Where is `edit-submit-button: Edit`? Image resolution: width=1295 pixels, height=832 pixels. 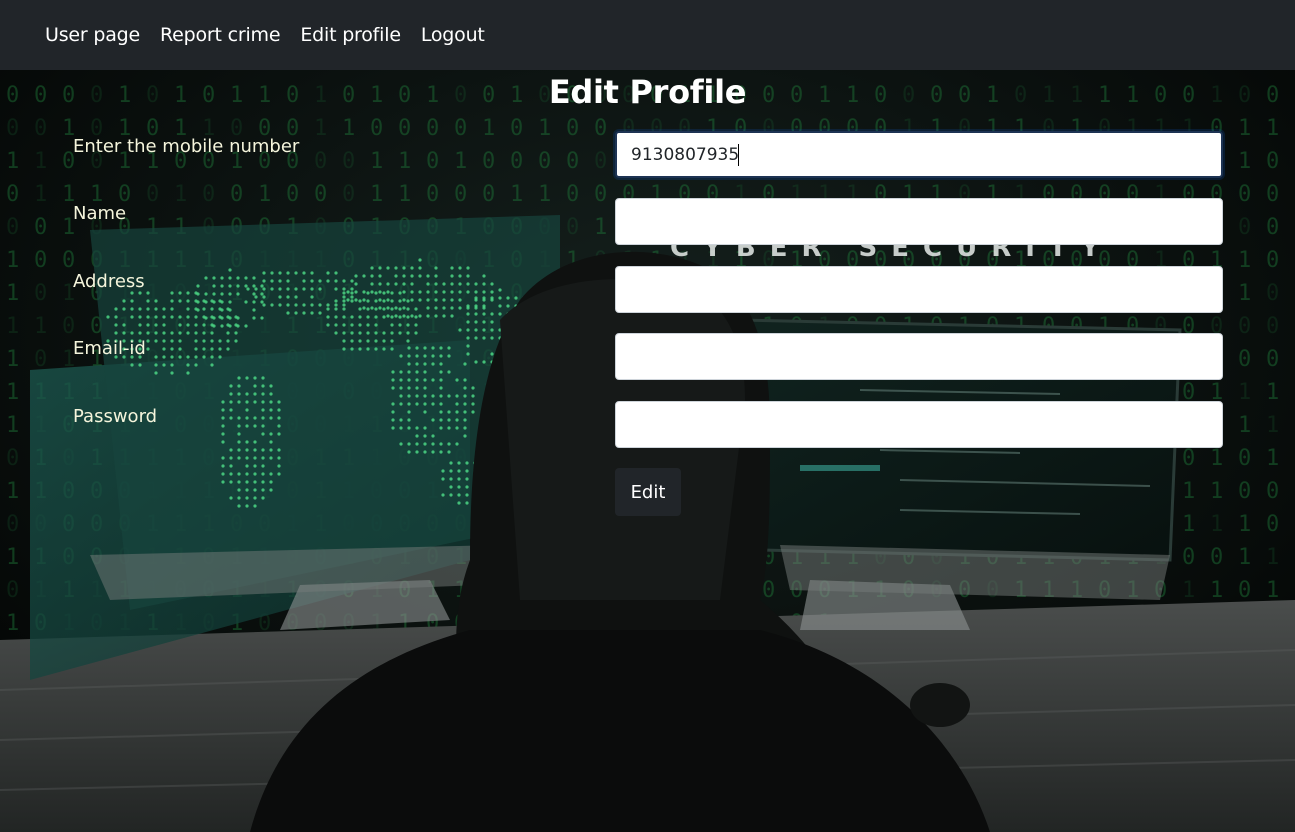
edit-submit-button: Edit is located at coordinates (648, 492).